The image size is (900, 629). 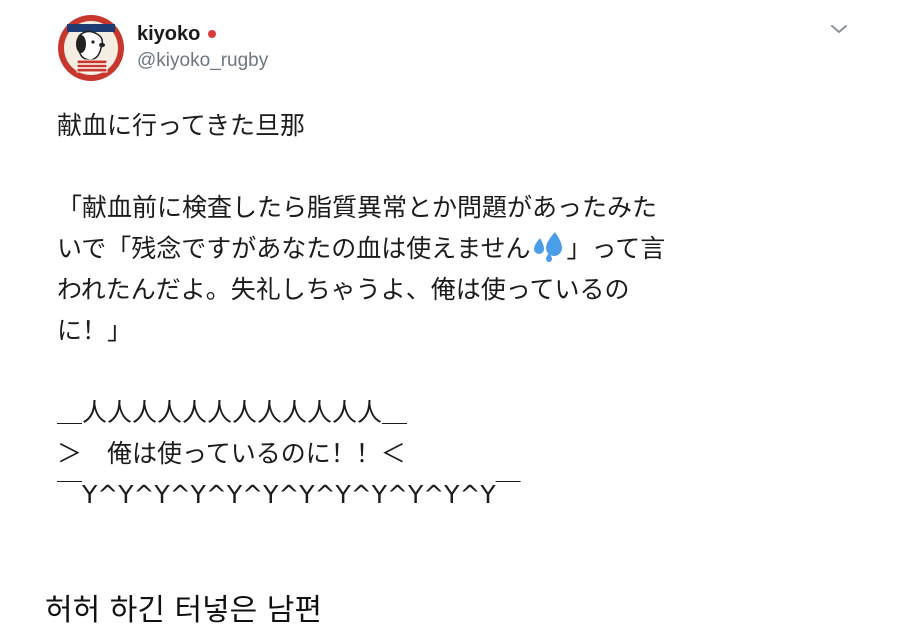 What do you see at coordinates (202, 61) in the screenshot?
I see `user-handle: @kiyoko_rugby` at bounding box center [202, 61].